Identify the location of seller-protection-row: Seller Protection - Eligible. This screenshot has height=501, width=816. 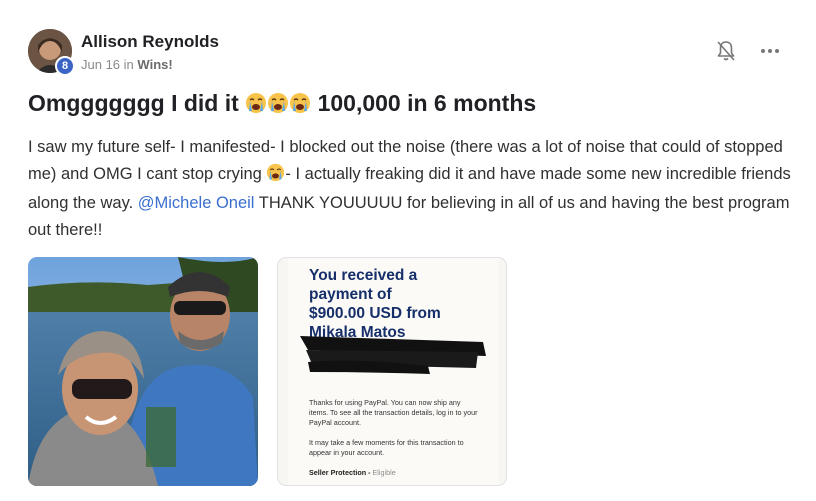
(395, 473).